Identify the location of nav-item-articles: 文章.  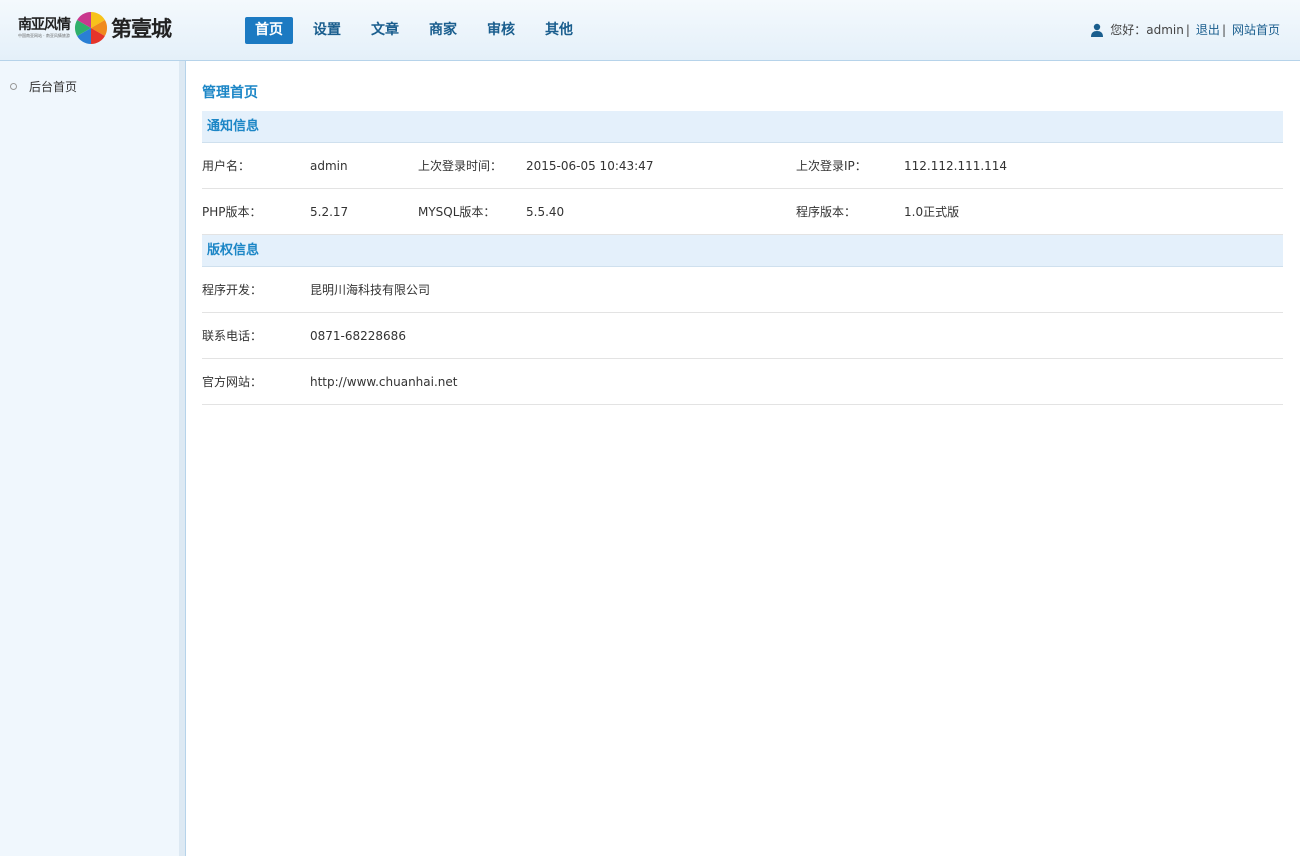
(385, 30).